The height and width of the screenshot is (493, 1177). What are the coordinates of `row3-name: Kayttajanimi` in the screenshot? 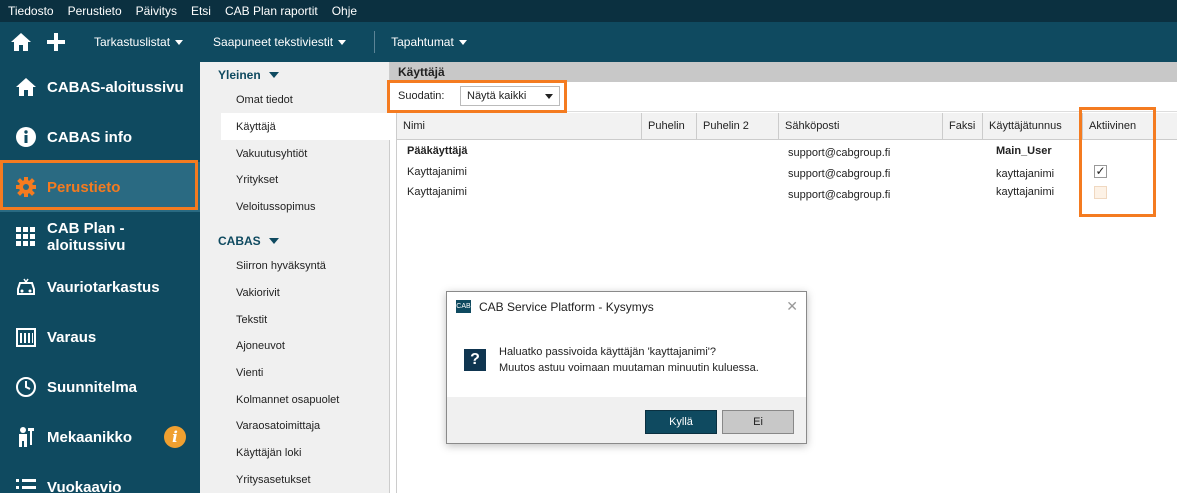 It's located at (437, 192).